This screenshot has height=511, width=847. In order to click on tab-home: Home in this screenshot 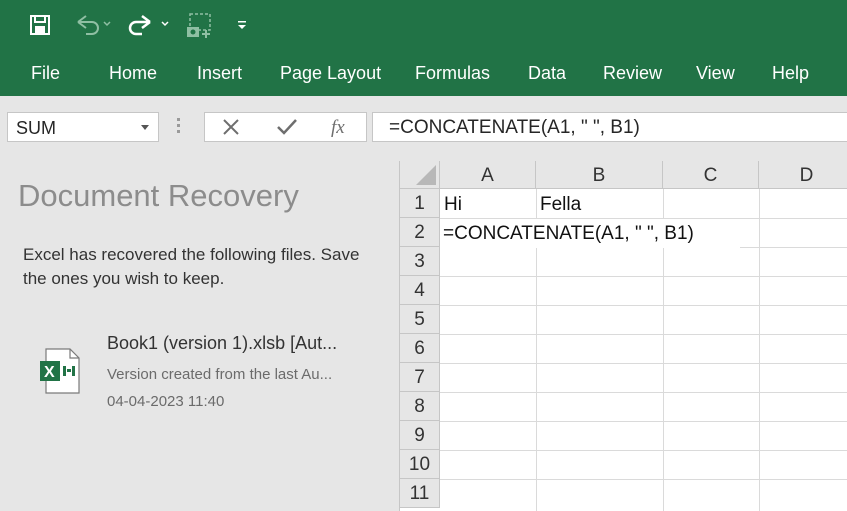, I will do `click(133, 73)`.